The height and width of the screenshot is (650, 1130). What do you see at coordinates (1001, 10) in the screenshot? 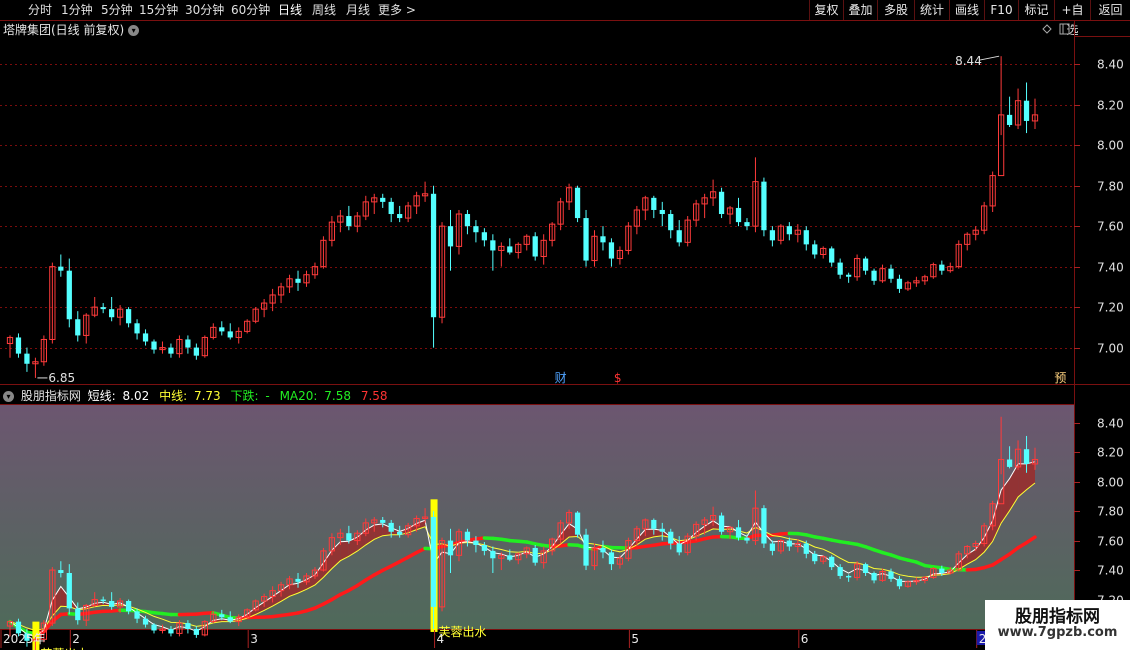
I see `toolbar-button-5: F10` at bounding box center [1001, 10].